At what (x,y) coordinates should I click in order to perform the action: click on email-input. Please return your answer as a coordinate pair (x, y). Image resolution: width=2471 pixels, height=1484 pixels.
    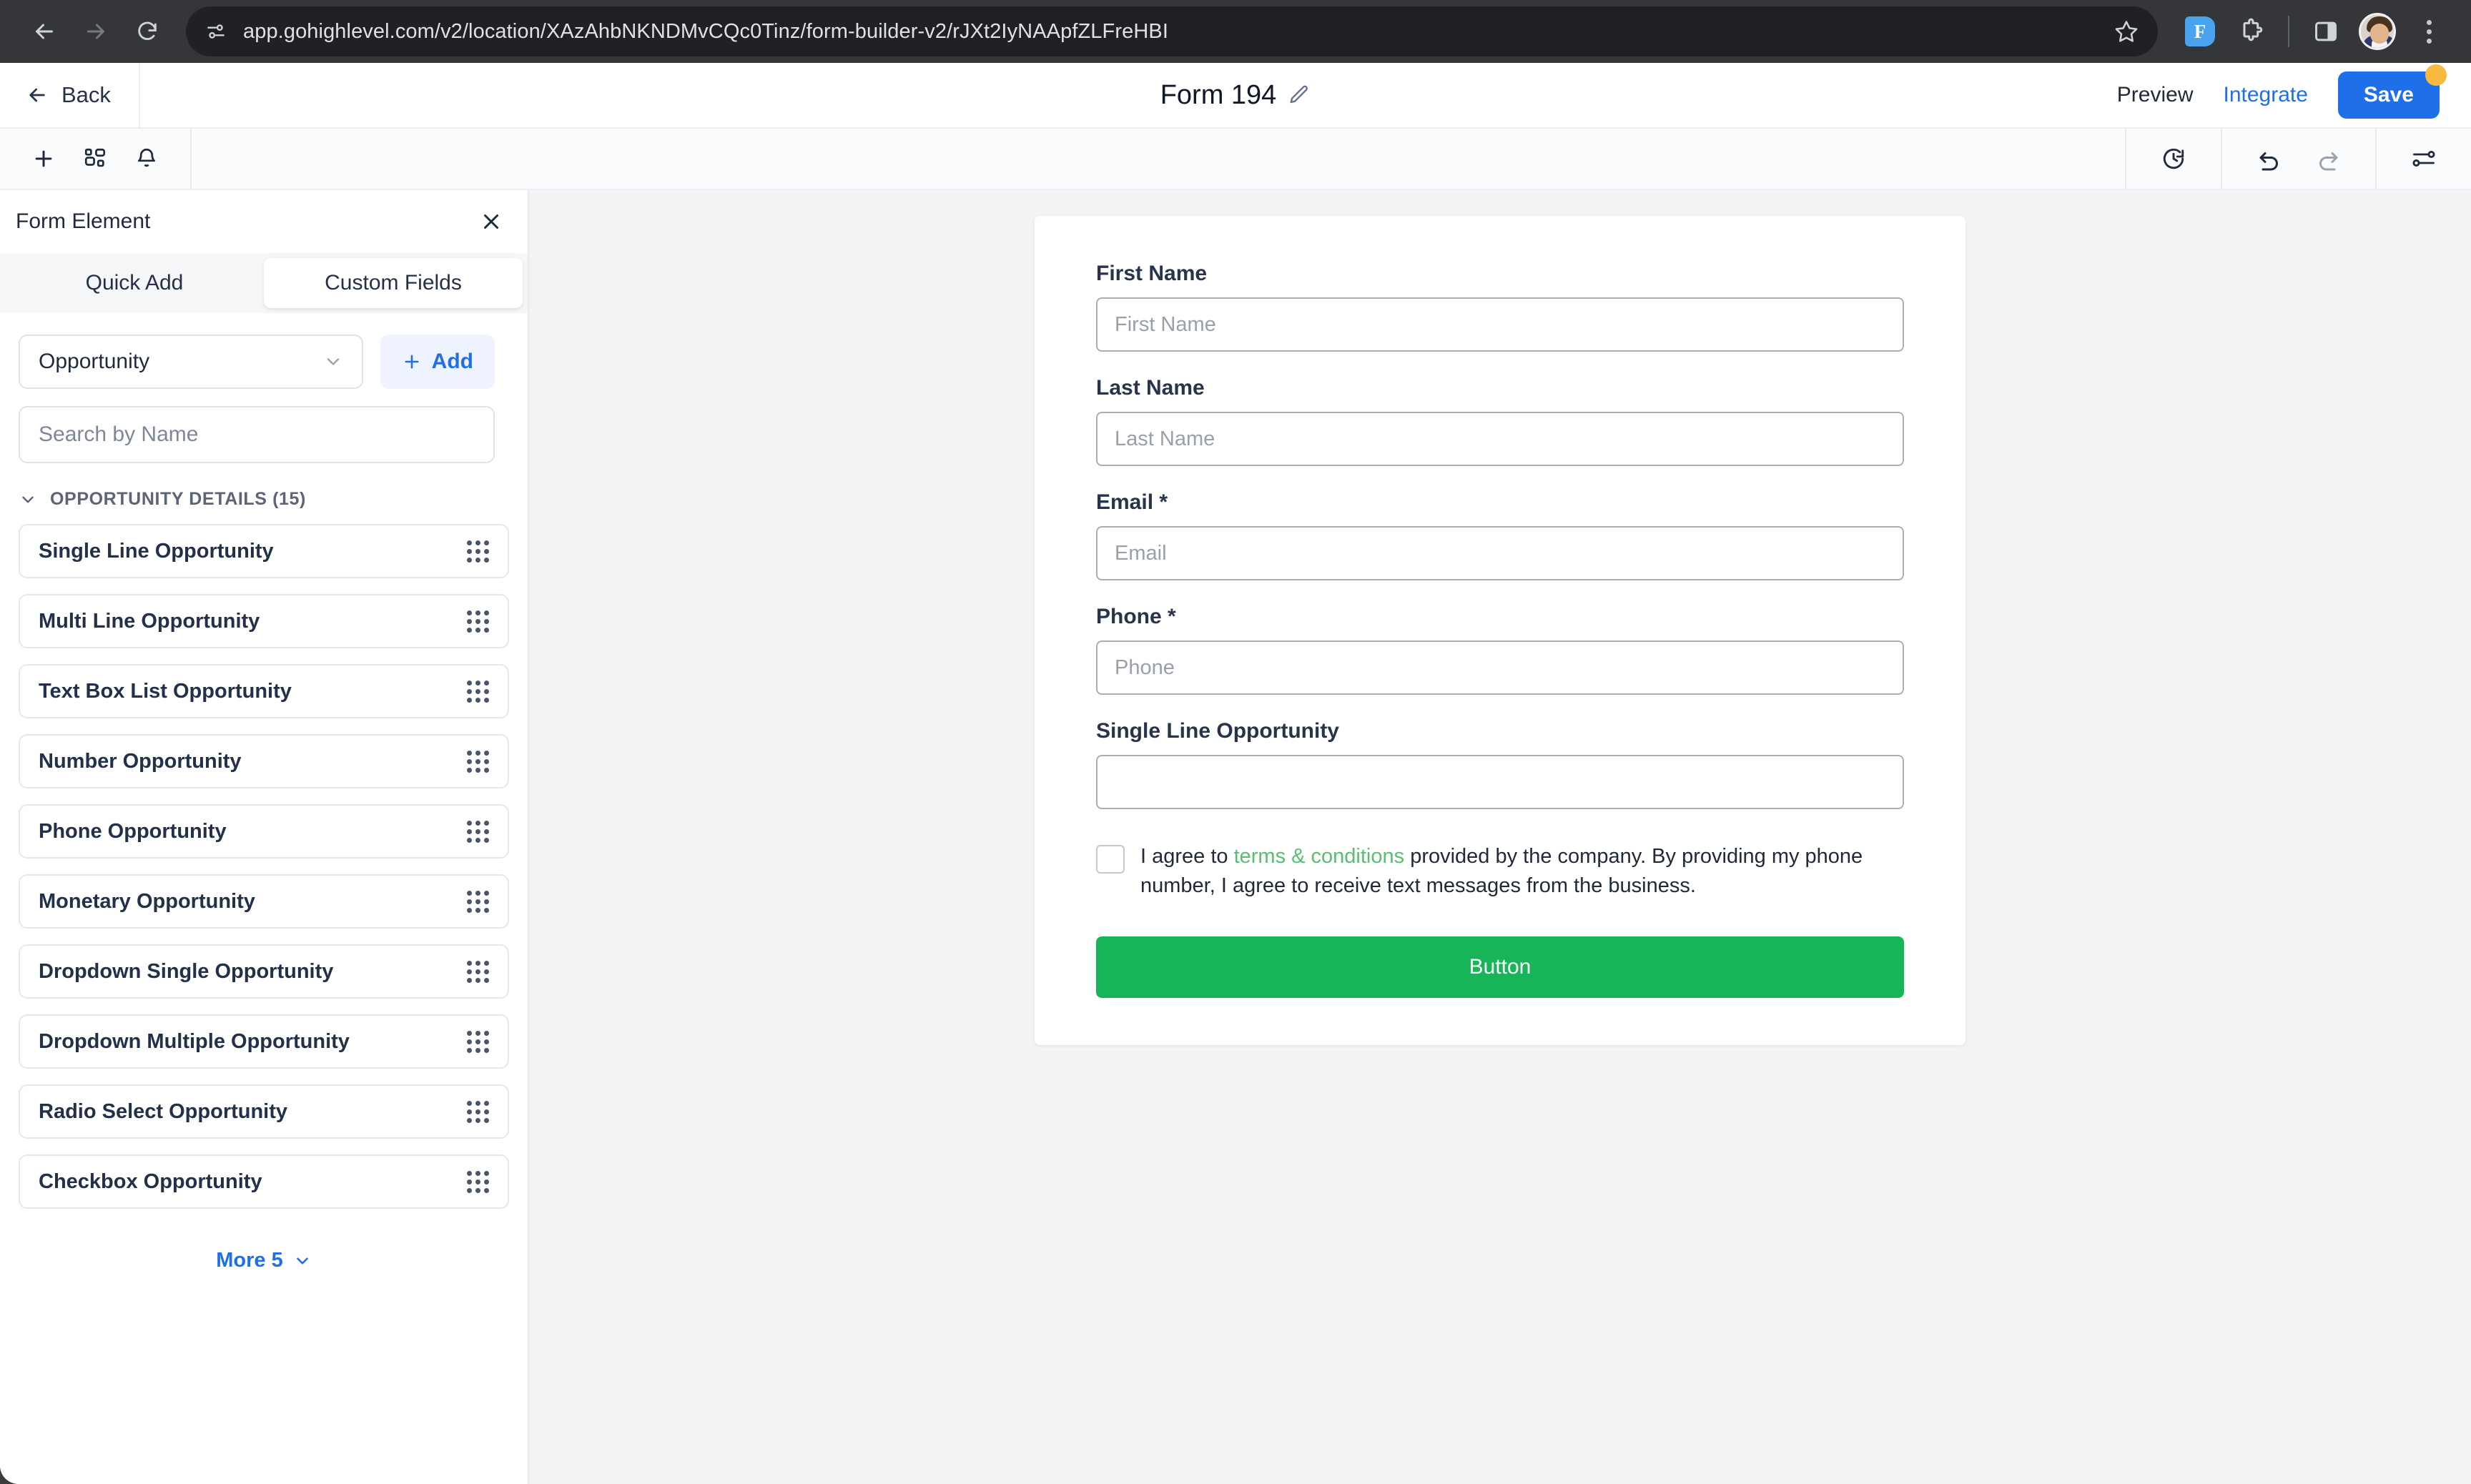
    Looking at the image, I should click on (1500, 553).